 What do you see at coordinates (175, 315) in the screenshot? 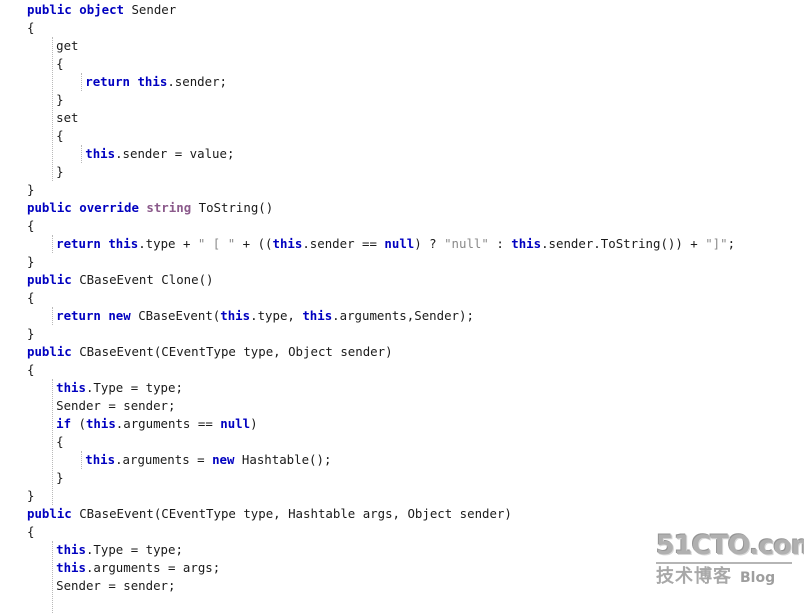
I see `code-token: CBaseEvent(` at bounding box center [175, 315].